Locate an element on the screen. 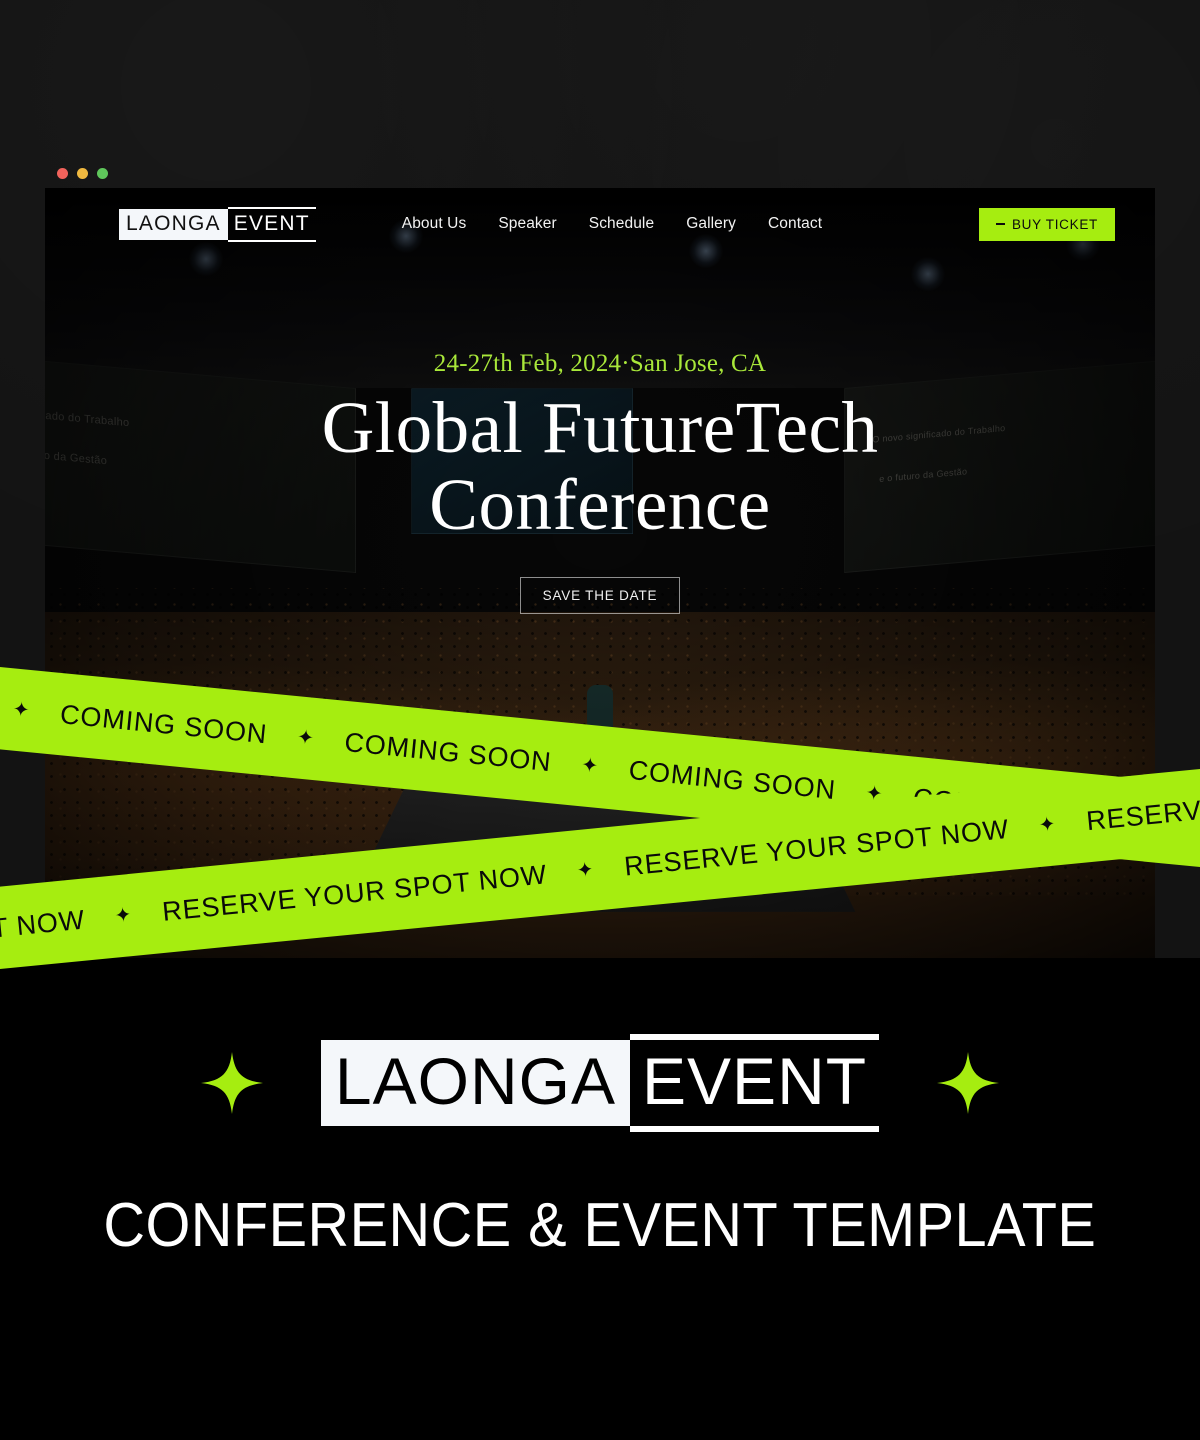 Image resolution: width=1200 pixels, height=1440 pixels. site-logo: LAONGA EVENT is located at coordinates (217, 224).